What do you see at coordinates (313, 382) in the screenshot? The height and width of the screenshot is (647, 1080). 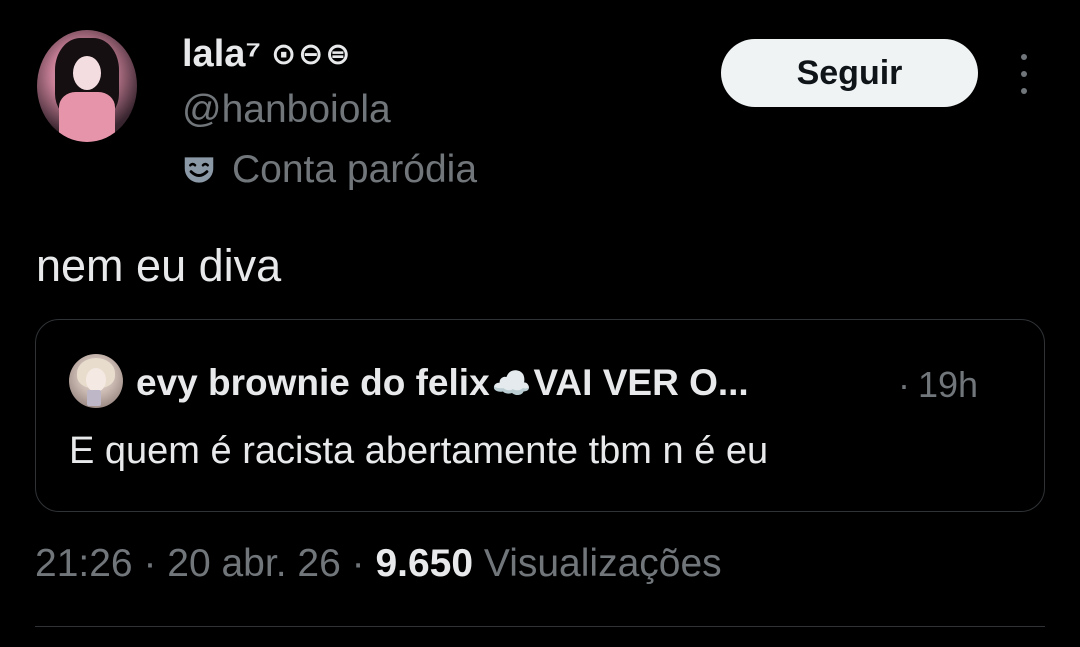 I see `quoted-author-name-text: evy brownie do felix` at bounding box center [313, 382].